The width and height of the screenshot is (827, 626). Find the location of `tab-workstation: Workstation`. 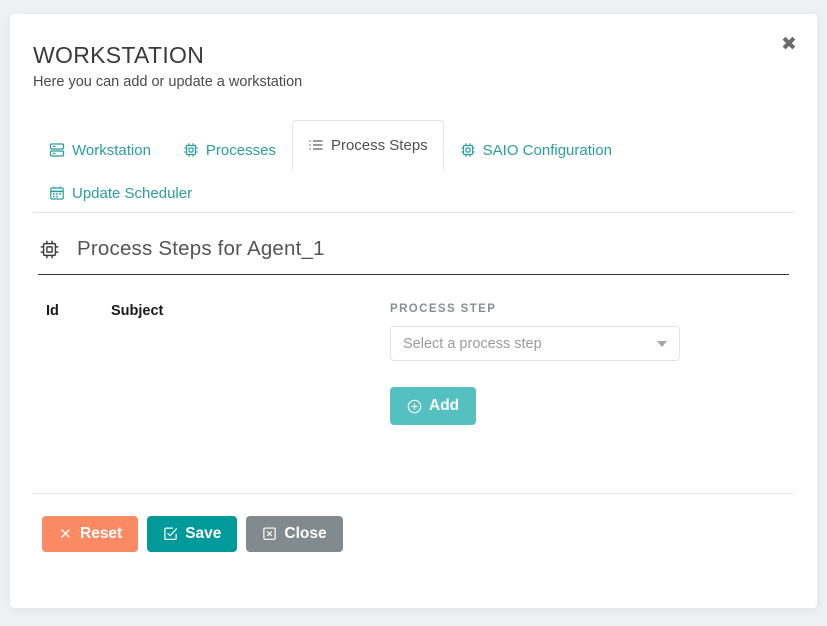

tab-workstation: Workstation is located at coordinates (100, 150).